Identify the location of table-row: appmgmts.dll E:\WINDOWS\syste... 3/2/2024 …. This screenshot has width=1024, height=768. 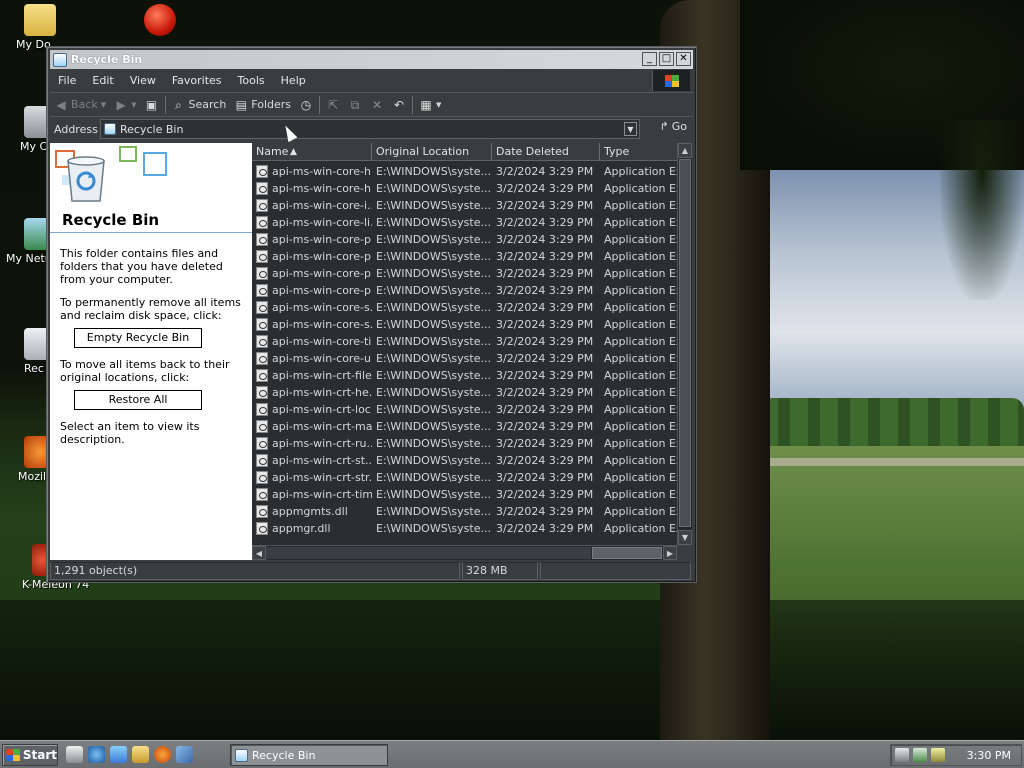
(464, 511).